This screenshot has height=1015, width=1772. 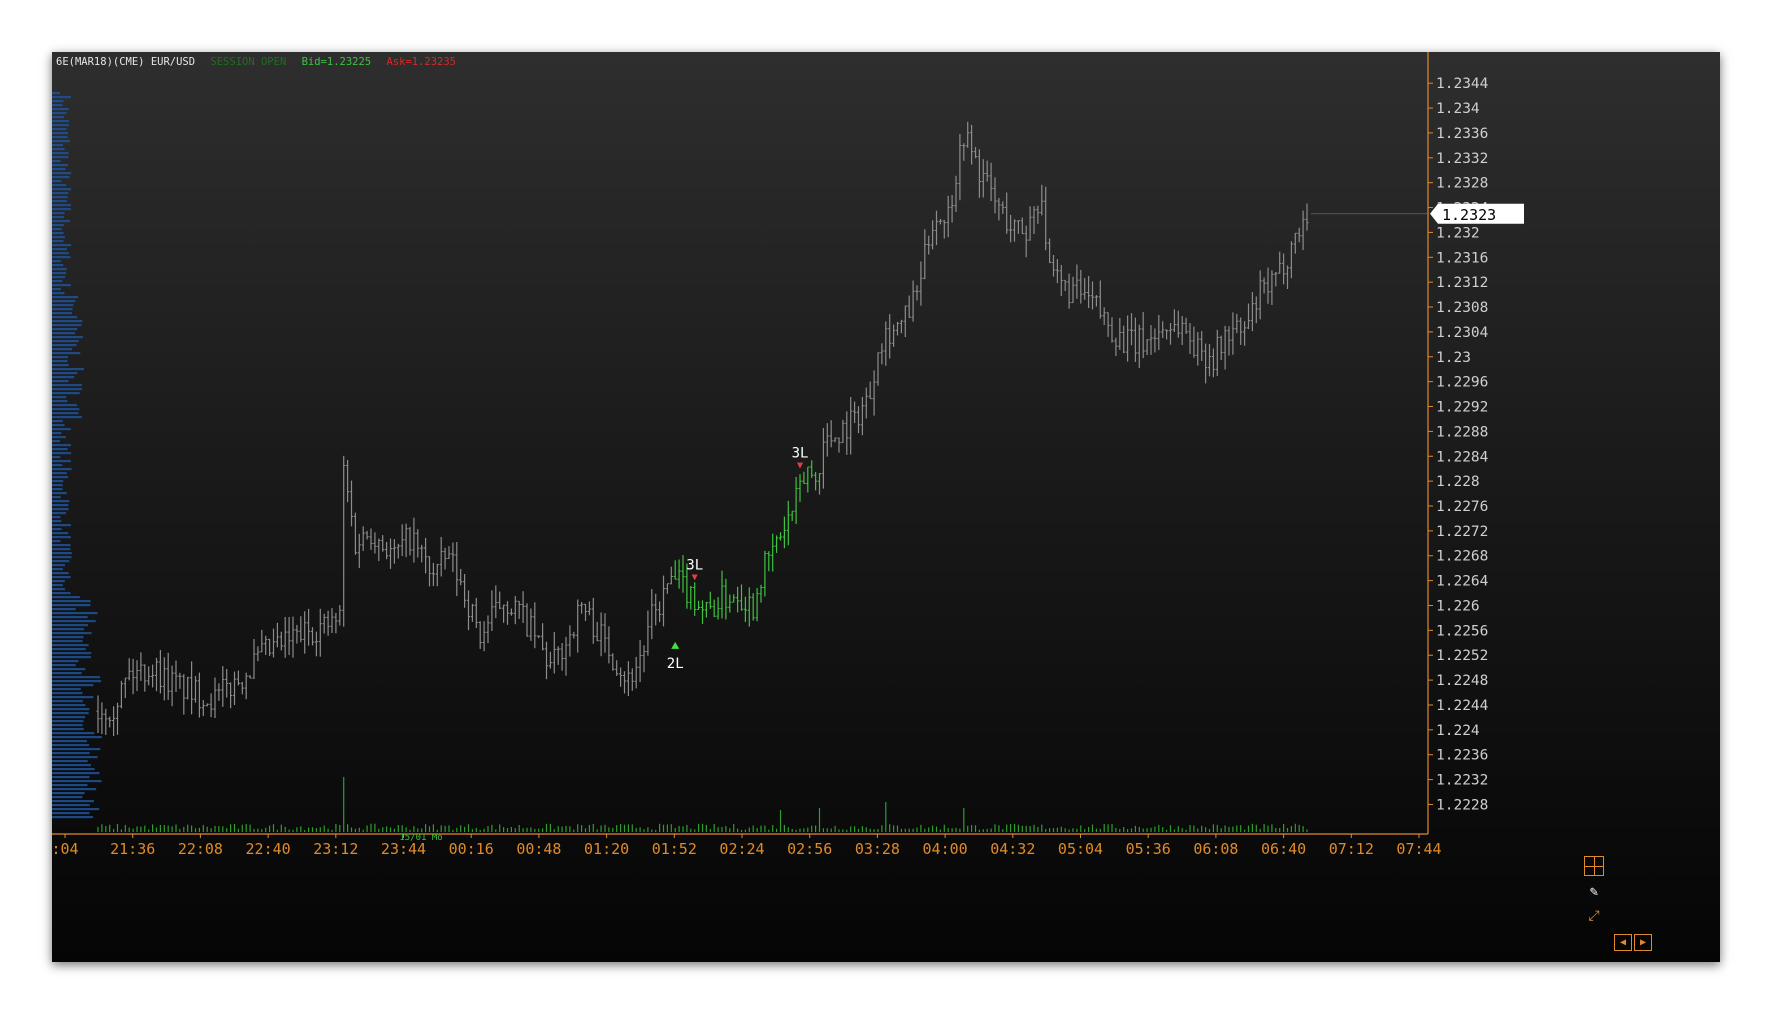 I want to click on price-tick-label: 1.2296, so click(x=1462, y=383).